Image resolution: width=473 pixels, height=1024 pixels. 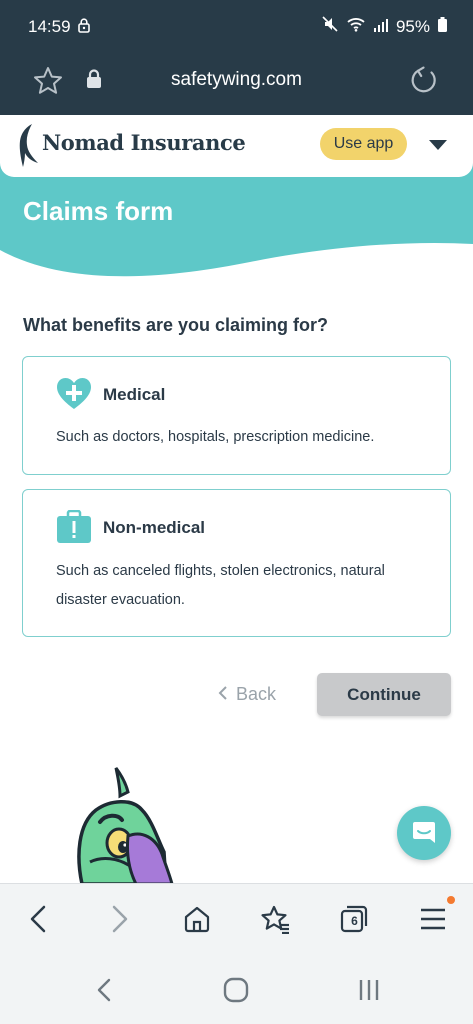 I want to click on forward-arrow-icon, so click(x=120, y=919).